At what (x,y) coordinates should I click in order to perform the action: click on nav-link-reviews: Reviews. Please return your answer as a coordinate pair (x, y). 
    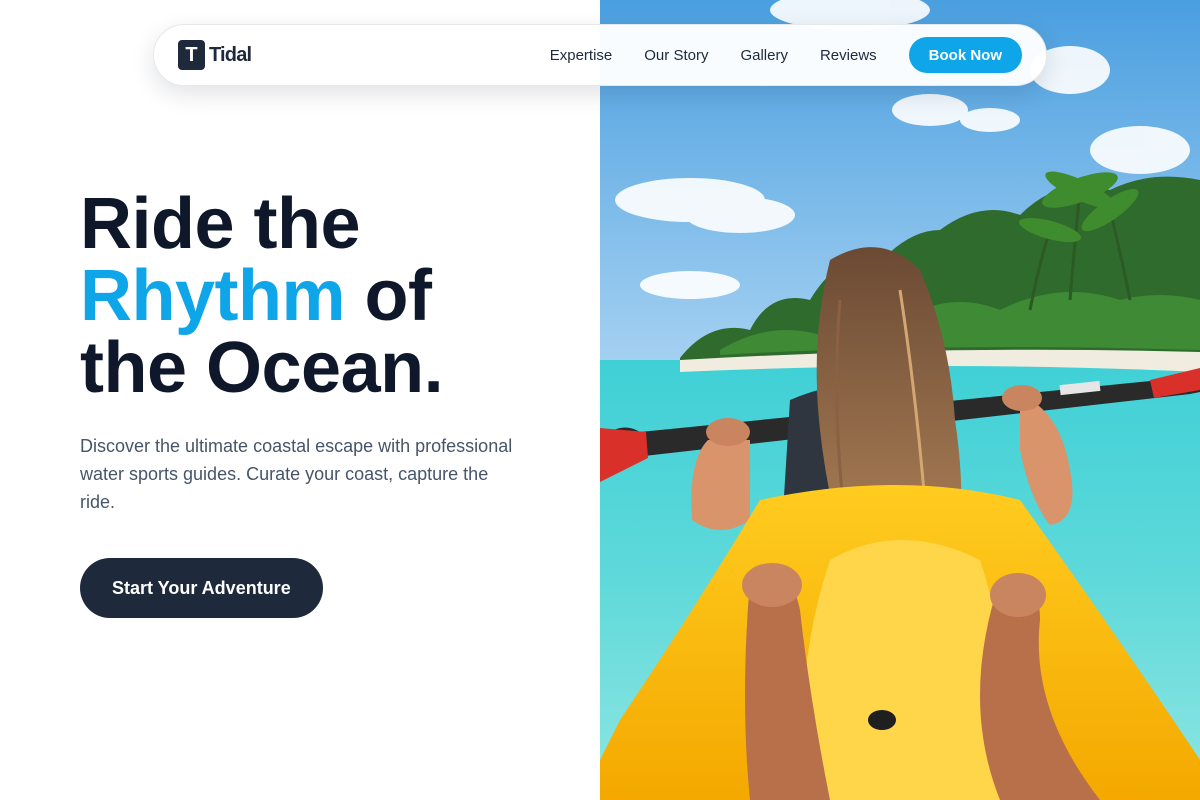
    Looking at the image, I should click on (848, 55).